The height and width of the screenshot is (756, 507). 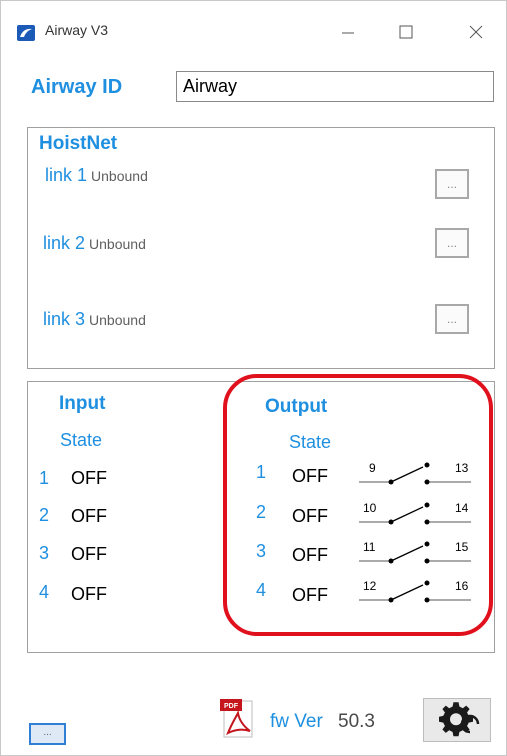 What do you see at coordinates (415, 513) in the screenshot?
I see `relay-switch-icon: 10 14` at bounding box center [415, 513].